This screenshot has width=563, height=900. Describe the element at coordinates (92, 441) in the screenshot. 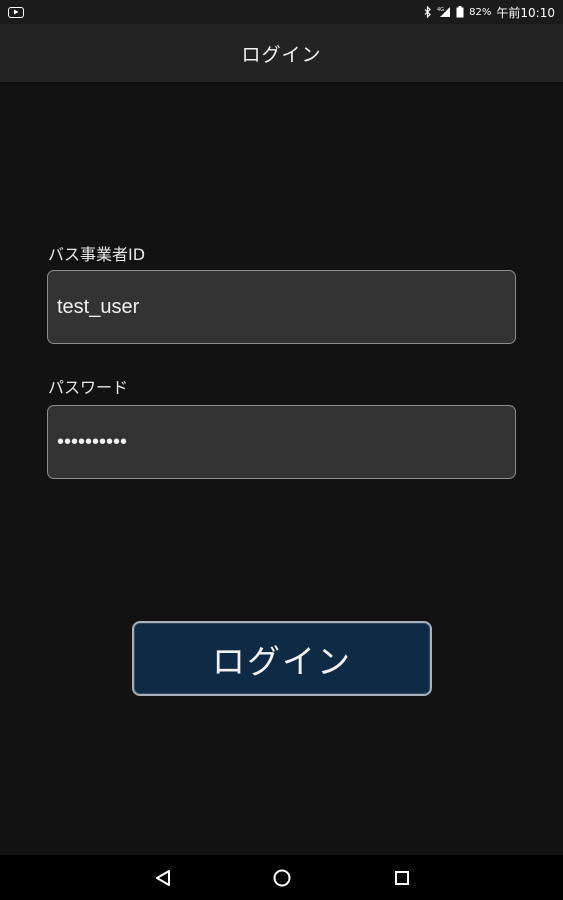

I see `password-value: ••••••••••` at that location.